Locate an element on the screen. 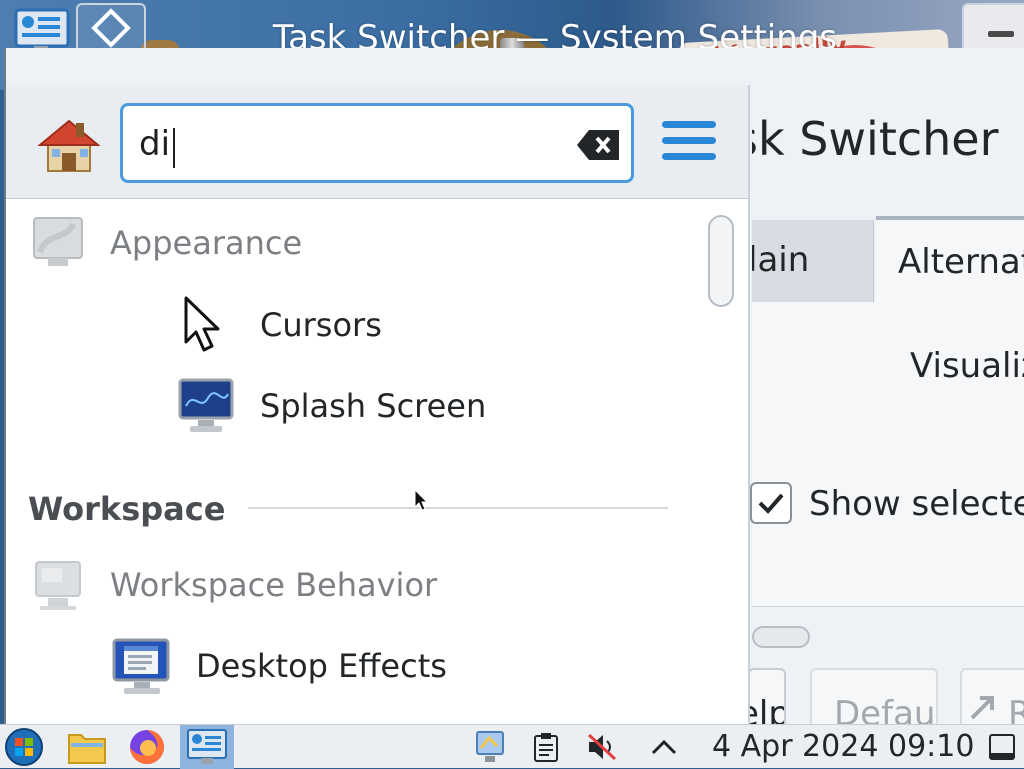 The width and height of the screenshot is (1024, 769). monitor-window-icon is located at coordinates (141, 666).